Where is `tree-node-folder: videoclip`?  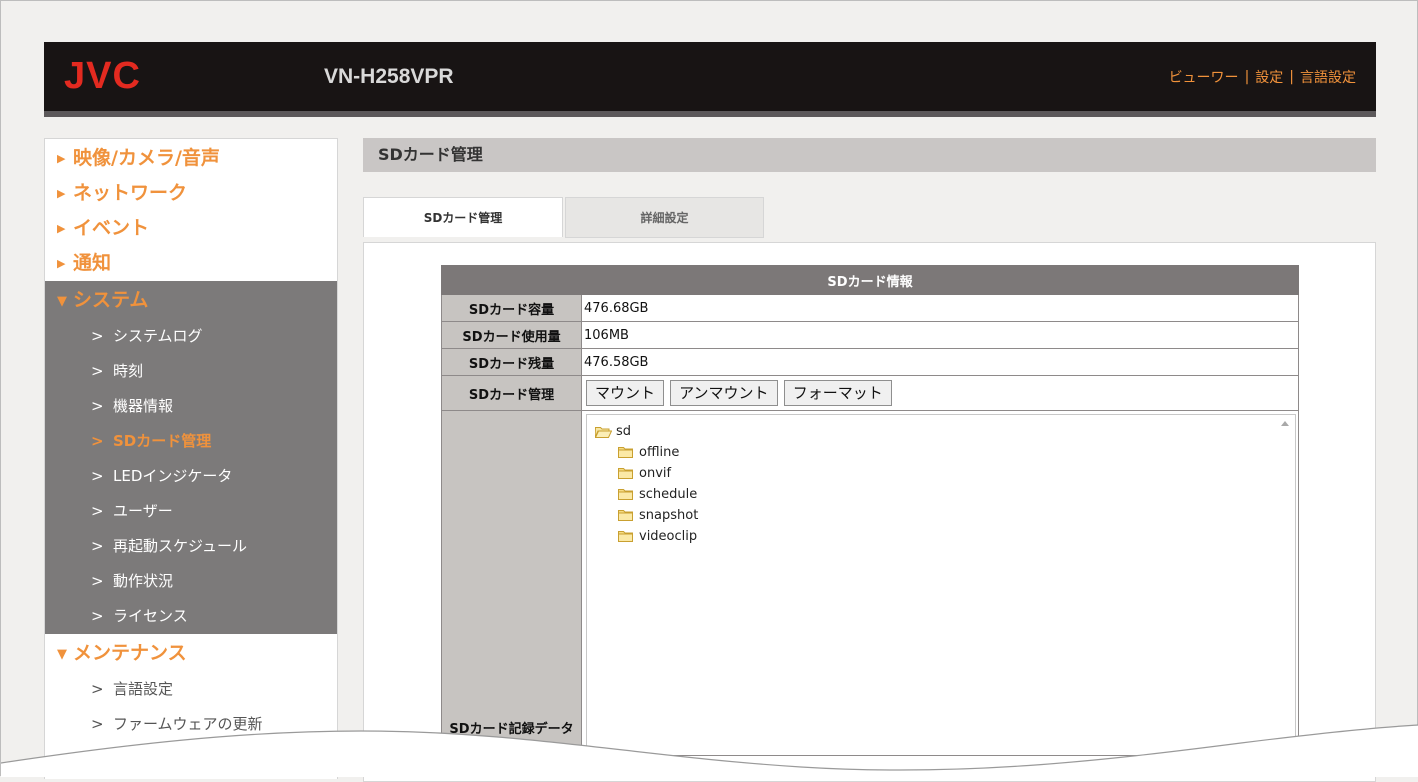
tree-node-folder: videoclip is located at coordinates (657, 536).